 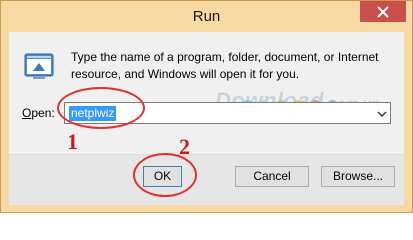 I want to click on cancel-button: Cancel, so click(x=272, y=176).